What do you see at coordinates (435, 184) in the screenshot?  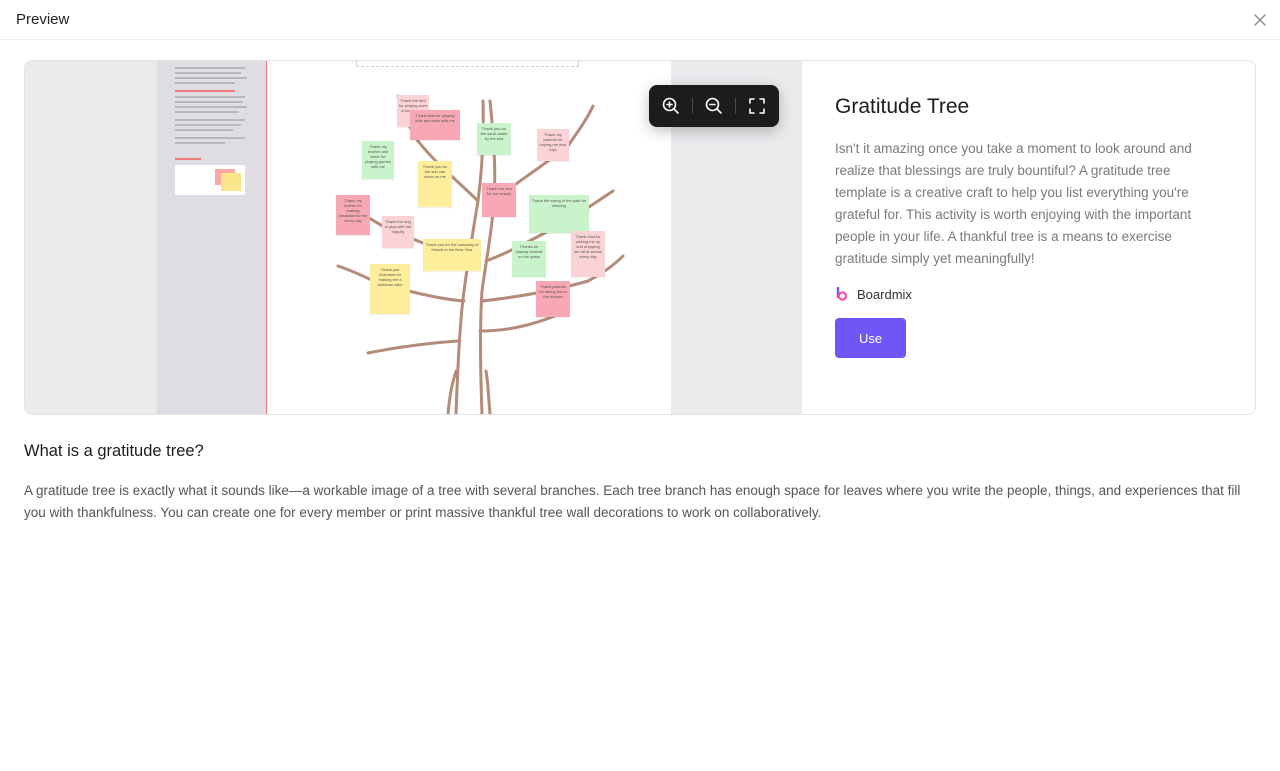 I see `sticky-note: Thank you for the sun can shine on me` at bounding box center [435, 184].